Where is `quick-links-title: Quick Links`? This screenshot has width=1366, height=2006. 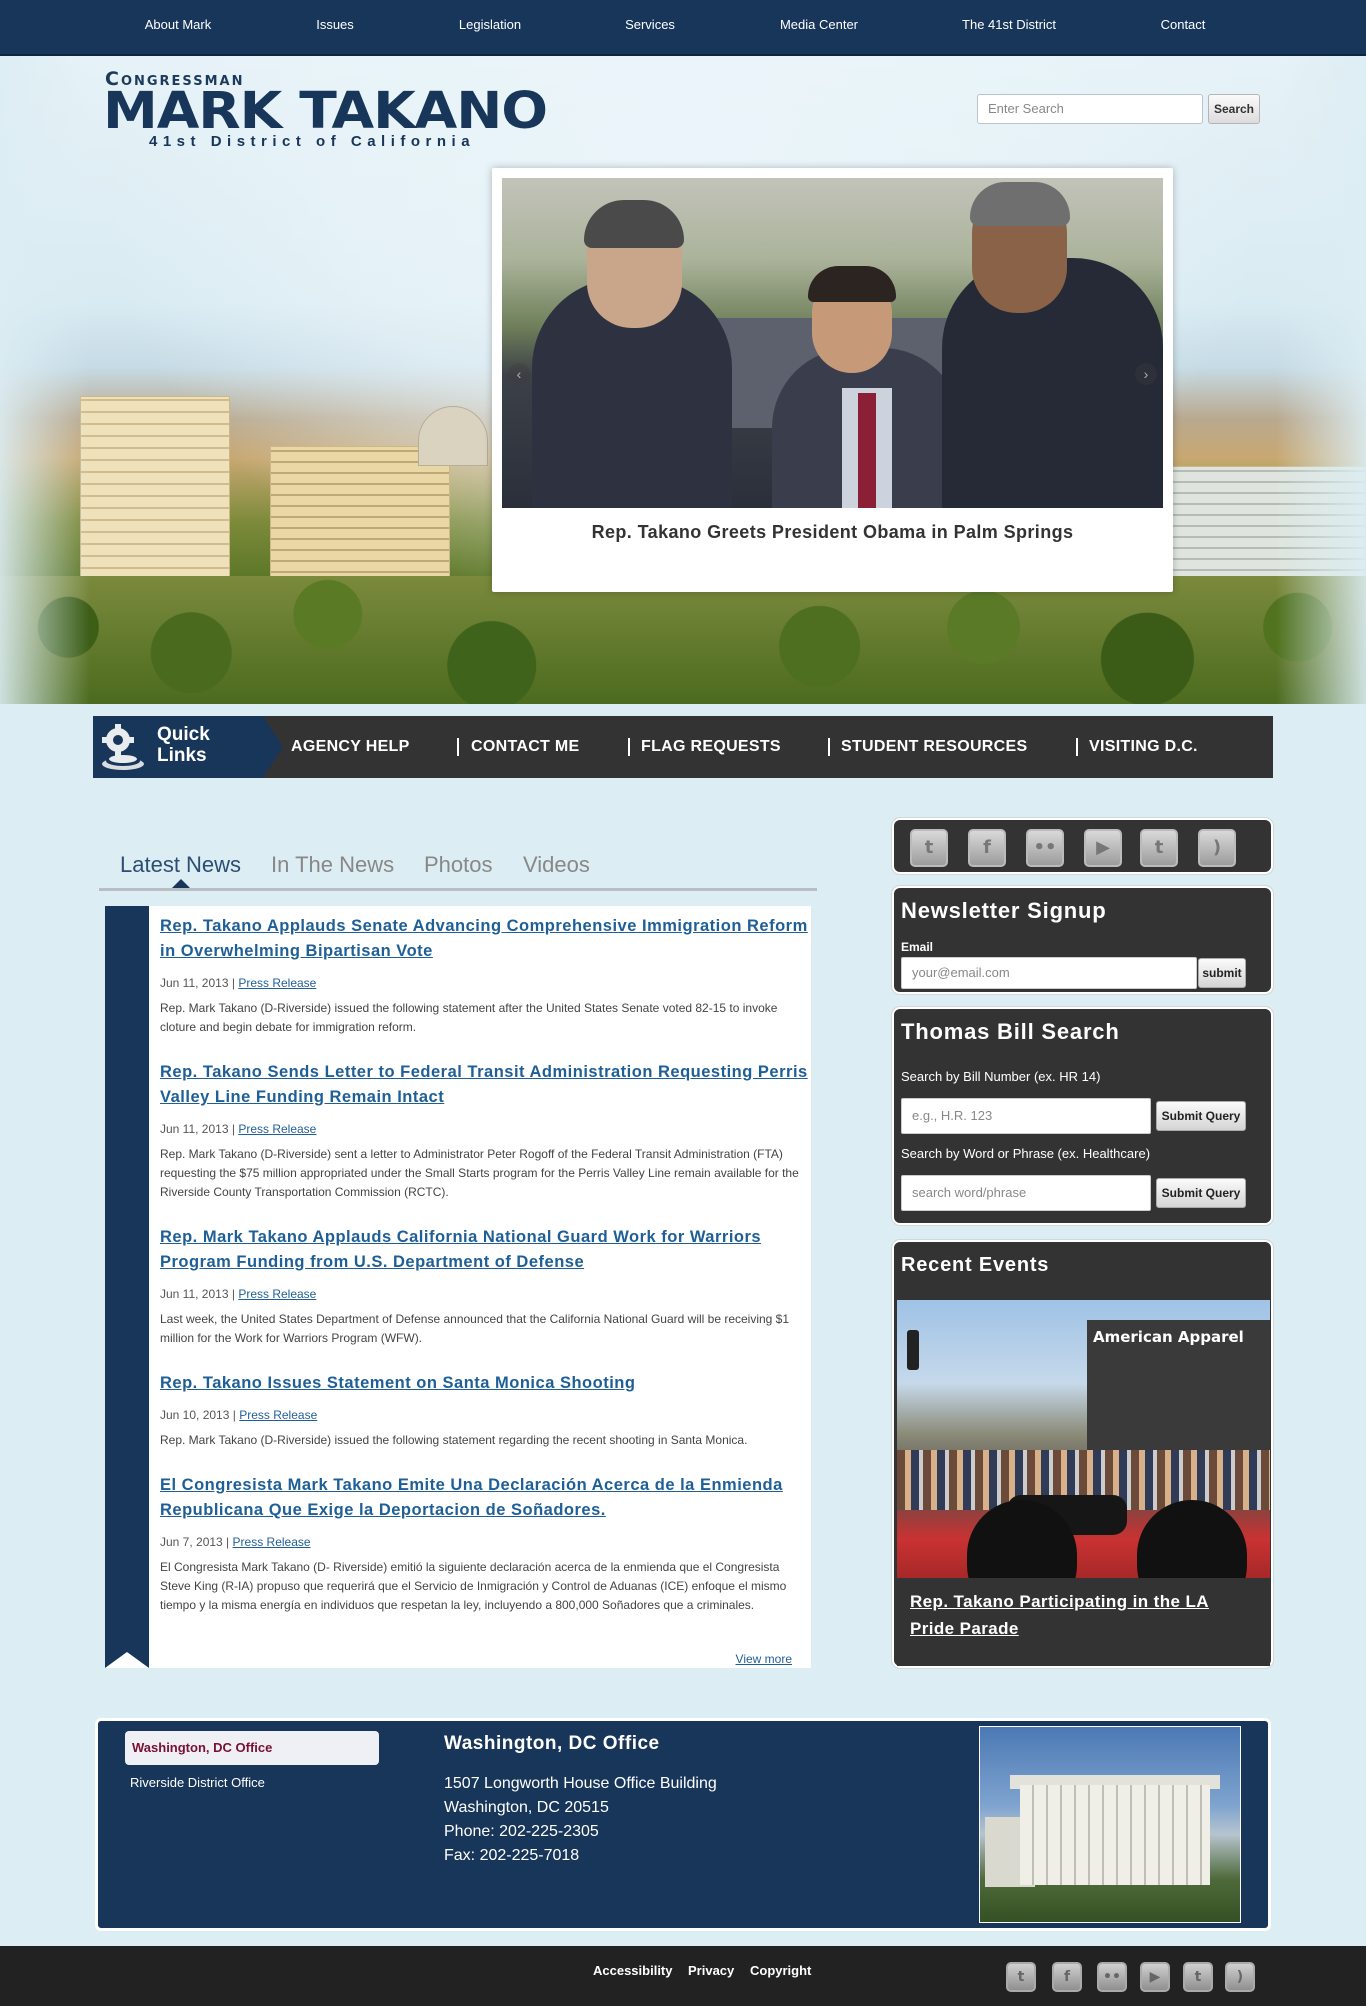
quick-links-title: Quick Links is located at coordinates (183, 745).